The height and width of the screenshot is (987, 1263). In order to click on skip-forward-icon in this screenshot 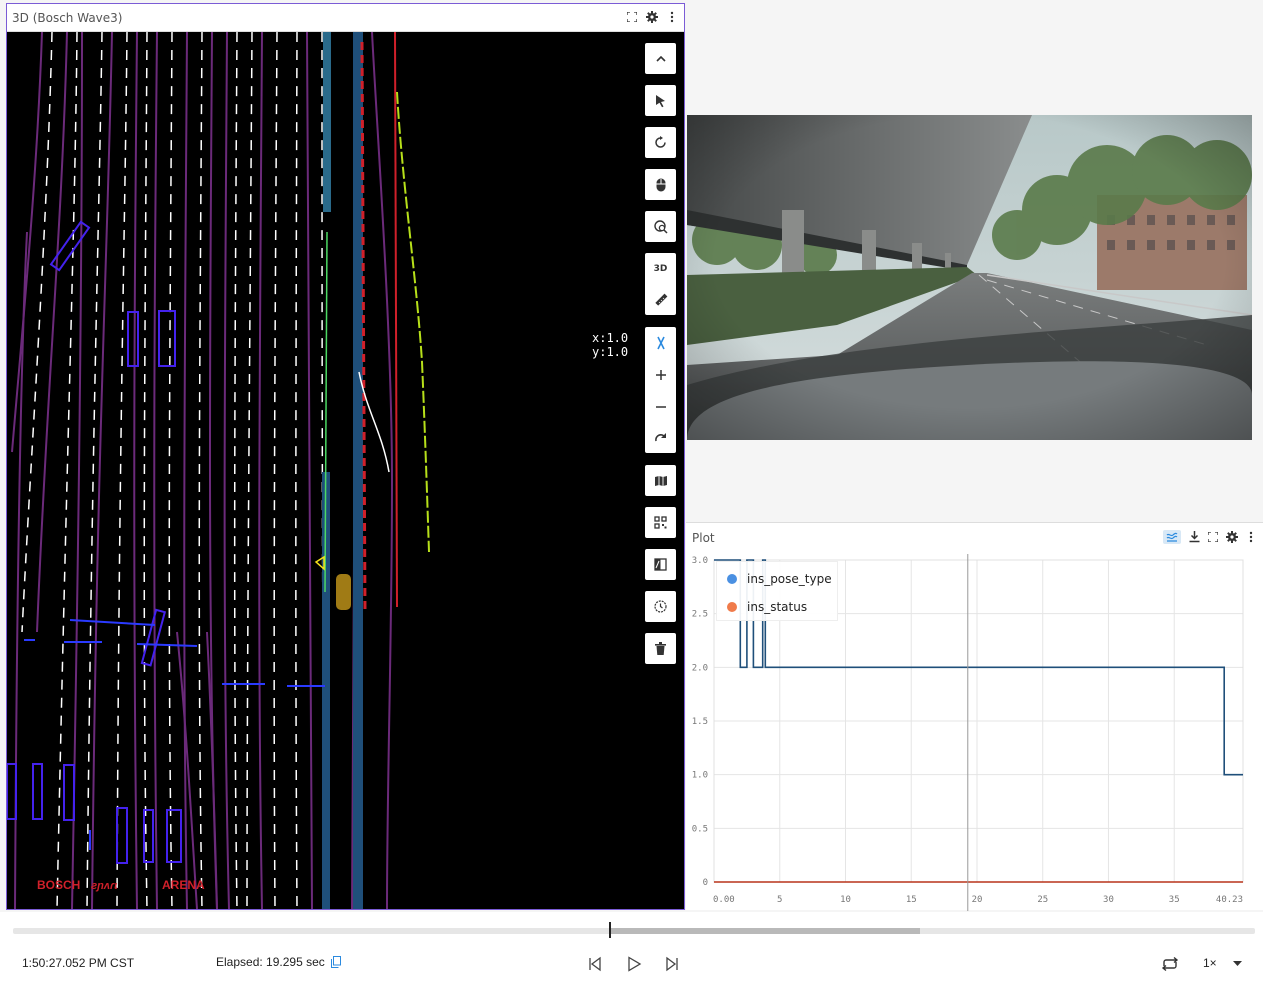, I will do `click(672, 964)`.